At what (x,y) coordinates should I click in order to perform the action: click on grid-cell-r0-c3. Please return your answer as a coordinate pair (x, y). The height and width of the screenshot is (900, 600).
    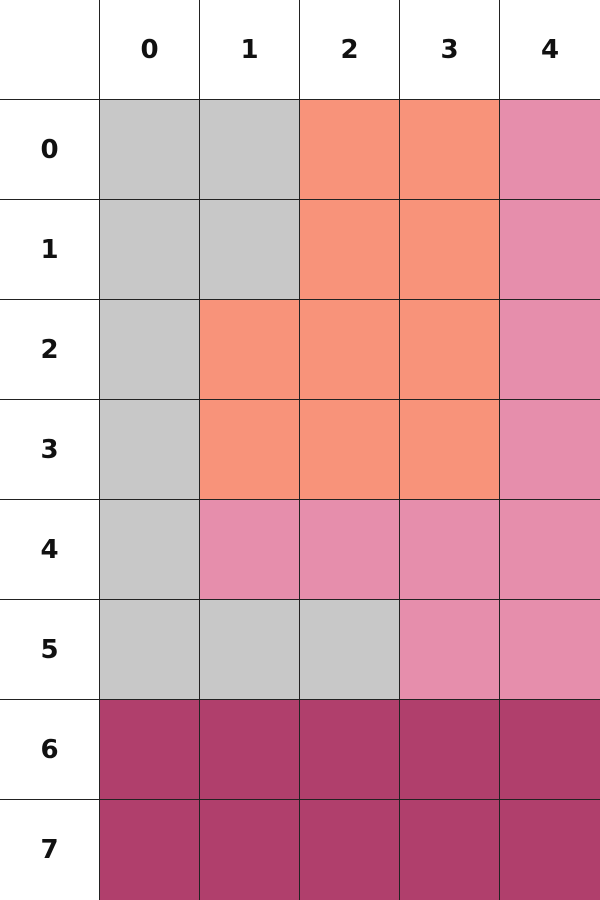
    Looking at the image, I should click on (450, 150).